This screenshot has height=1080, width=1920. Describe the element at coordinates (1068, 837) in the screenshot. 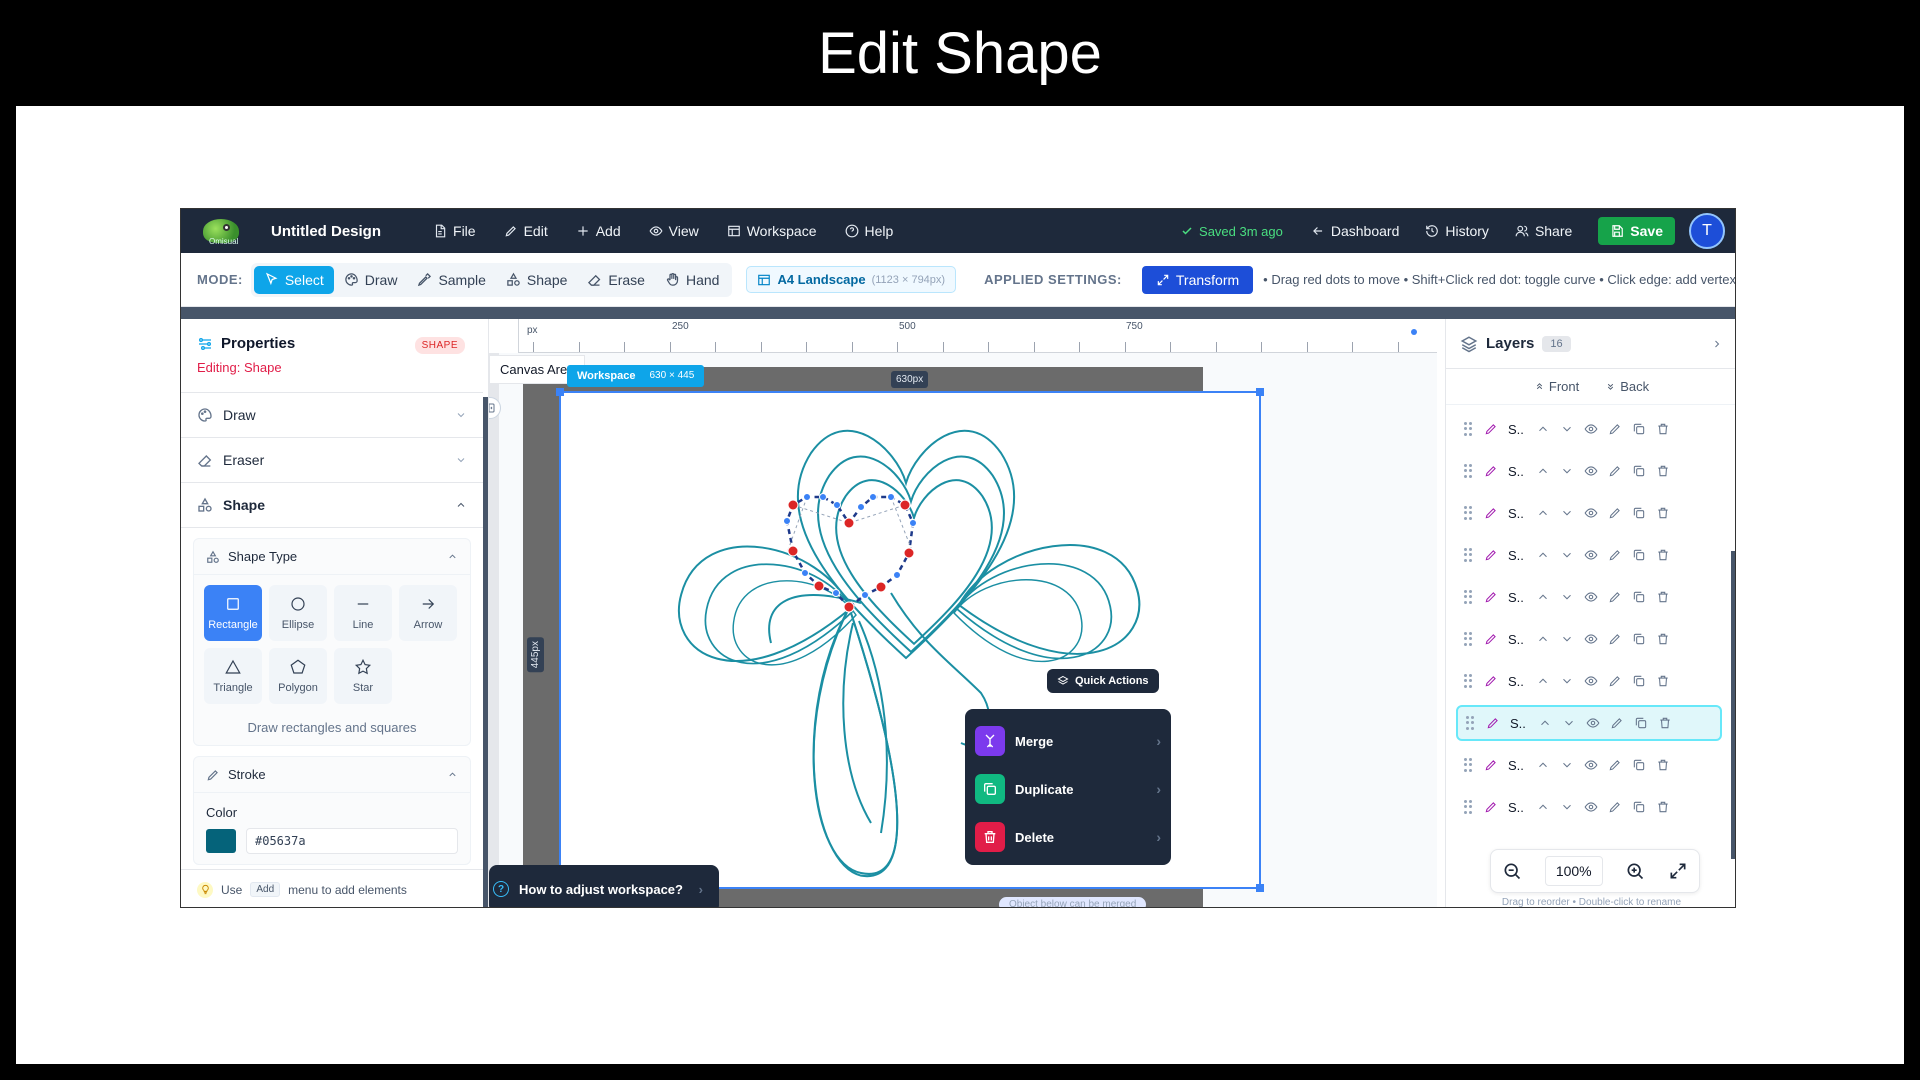

I see `delete-action: Delete ›` at that location.